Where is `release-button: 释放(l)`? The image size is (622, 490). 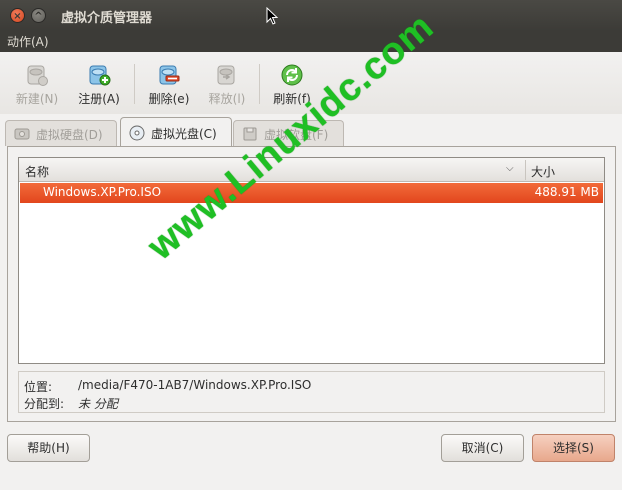
release-button: 释放(l) is located at coordinates (227, 85).